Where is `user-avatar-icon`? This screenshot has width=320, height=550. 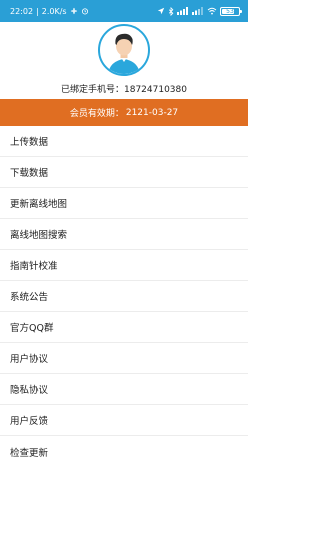
user-avatar-icon is located at coordinates (124, 53).